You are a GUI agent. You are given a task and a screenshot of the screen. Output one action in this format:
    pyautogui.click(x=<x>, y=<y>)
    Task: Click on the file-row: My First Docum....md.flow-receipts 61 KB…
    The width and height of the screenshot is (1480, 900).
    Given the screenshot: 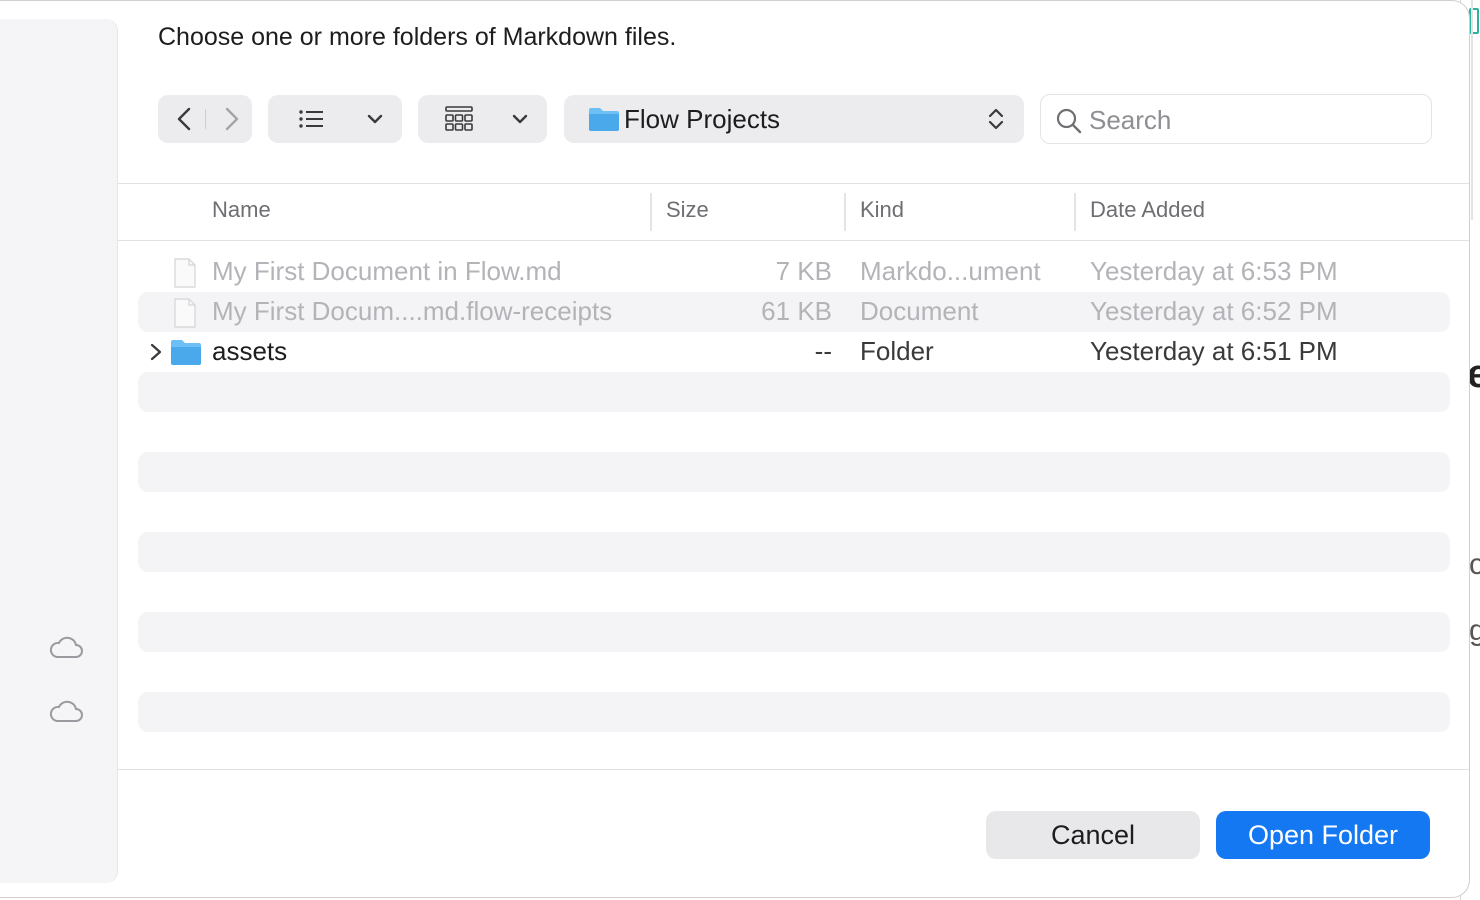 What is the action you would take?
    pyautogui.click(x=794, y=312)
    